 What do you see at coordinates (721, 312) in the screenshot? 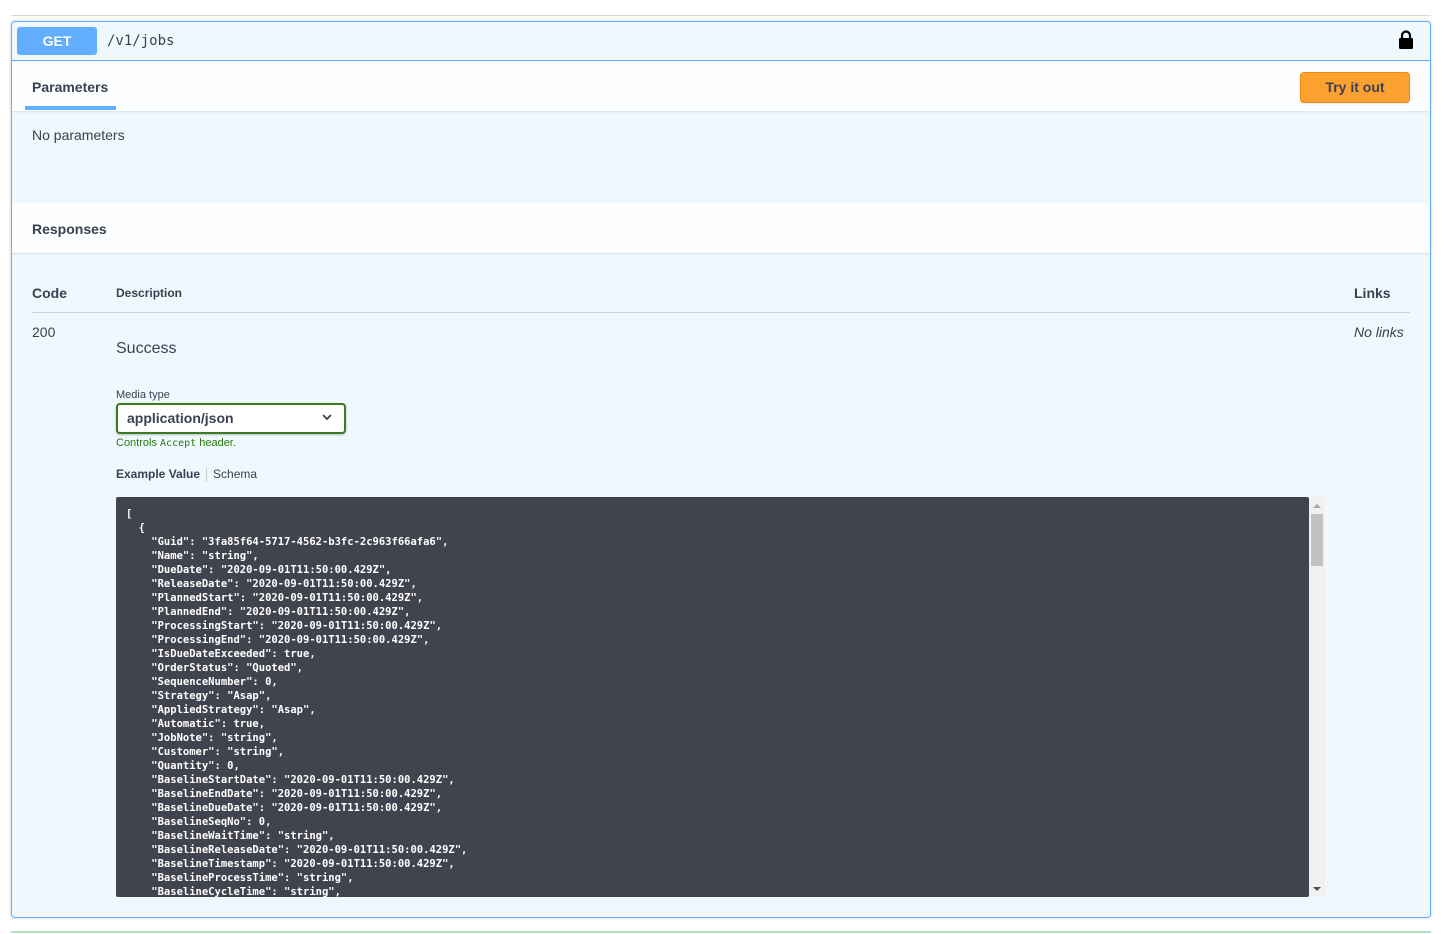
I see `table-divider` at bounding box center [721, 312].